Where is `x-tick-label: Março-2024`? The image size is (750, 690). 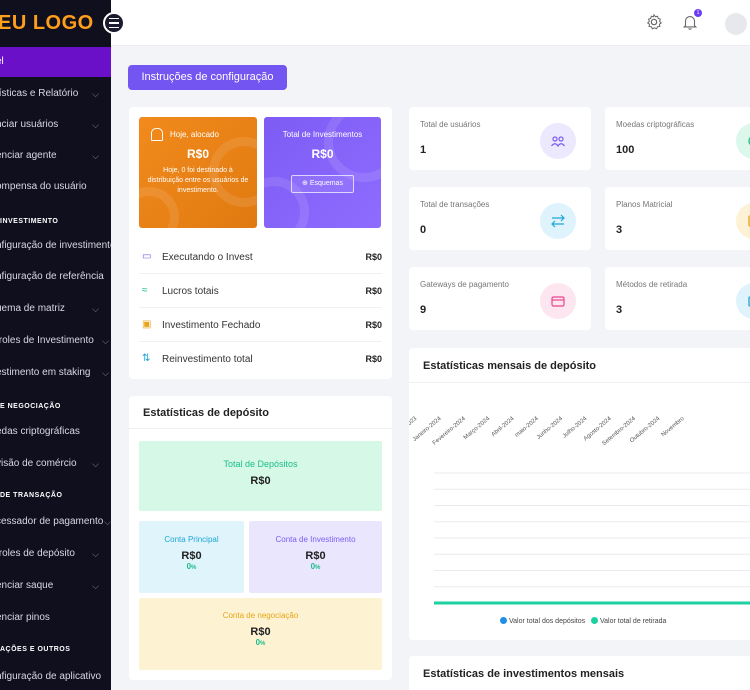 x-tick-label: Março-2024 is located at coordinates (477, 429).